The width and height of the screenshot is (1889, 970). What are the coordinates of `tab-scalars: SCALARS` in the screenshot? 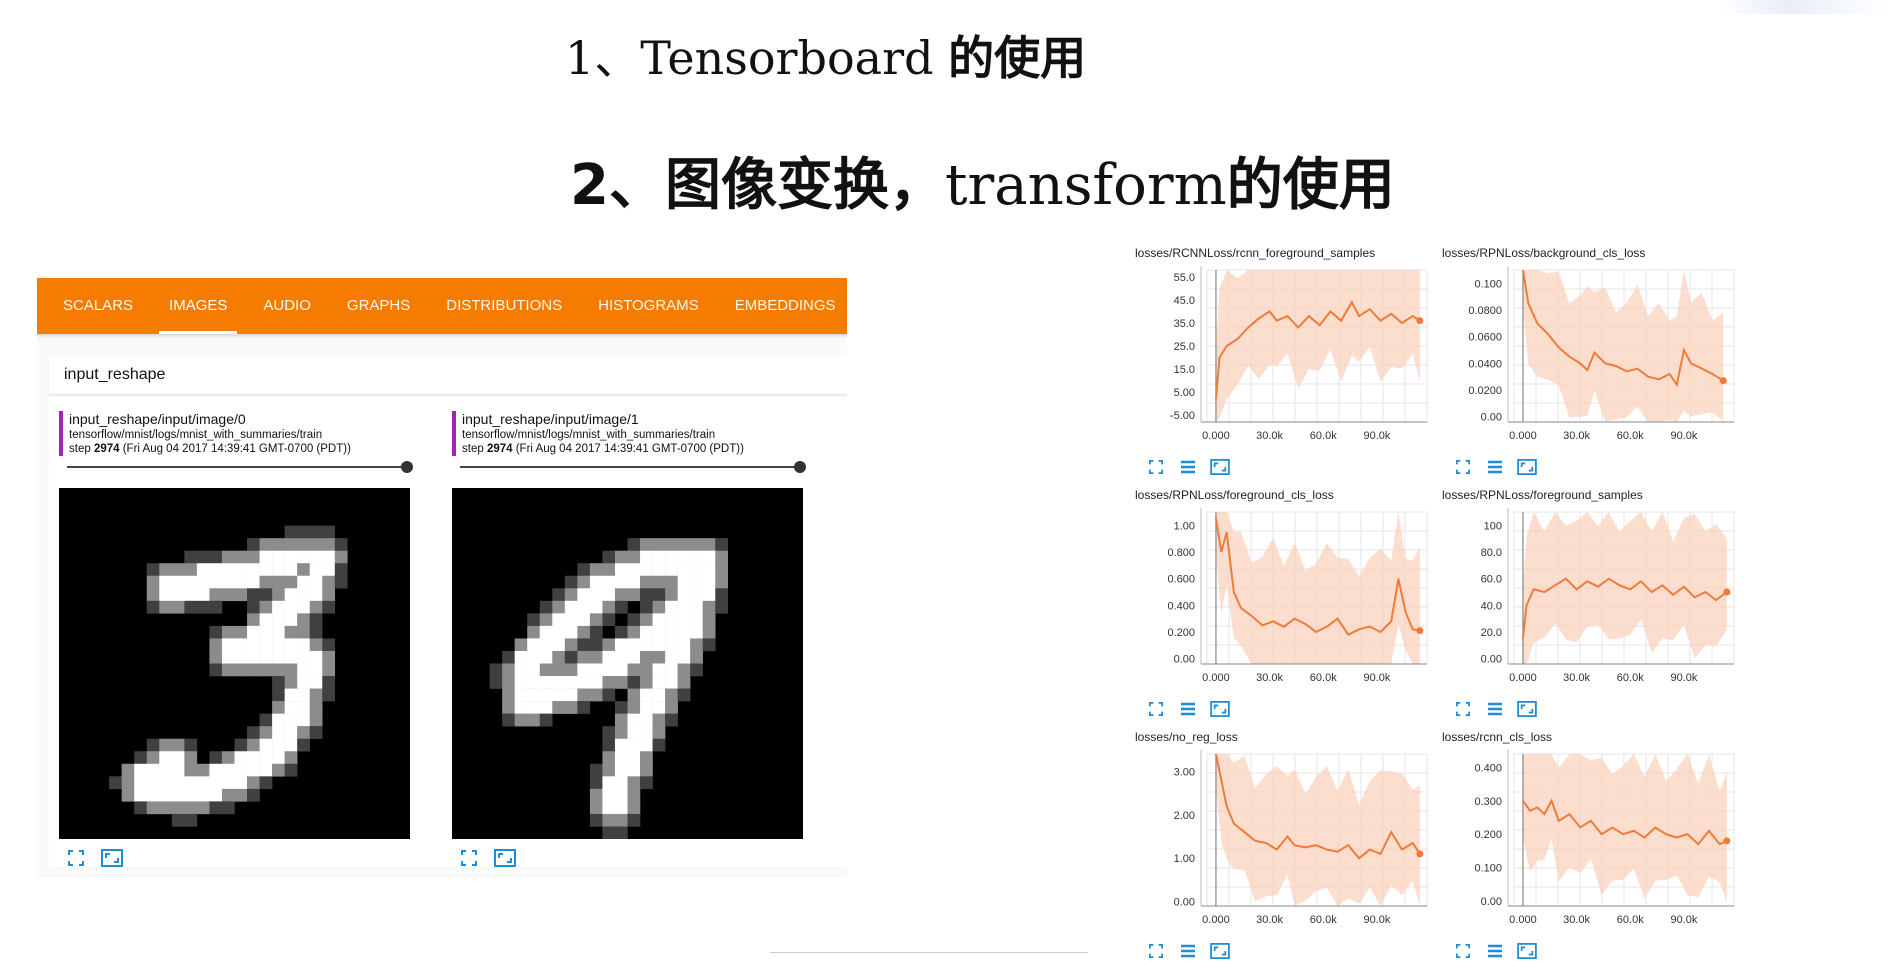 It's located at (98, 306).